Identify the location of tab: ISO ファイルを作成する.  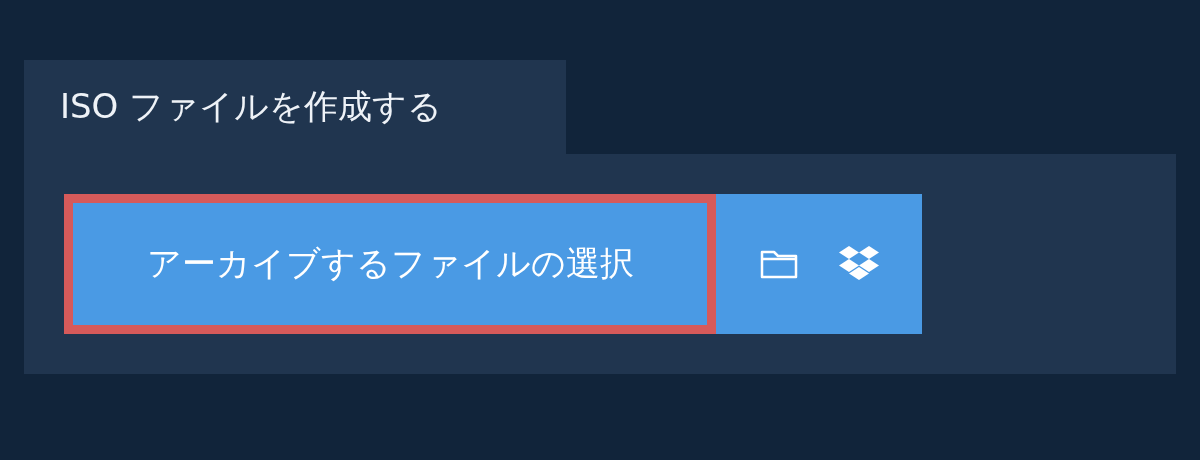
(295, 107).